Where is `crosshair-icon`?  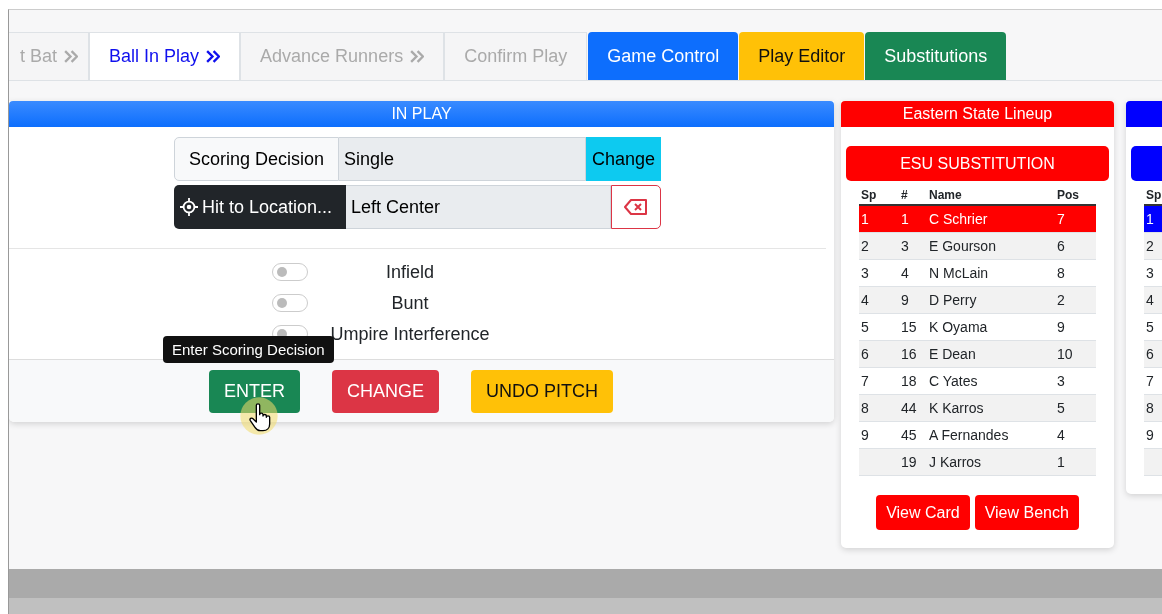 crosshair-icon is located at coordinates (189, 207).